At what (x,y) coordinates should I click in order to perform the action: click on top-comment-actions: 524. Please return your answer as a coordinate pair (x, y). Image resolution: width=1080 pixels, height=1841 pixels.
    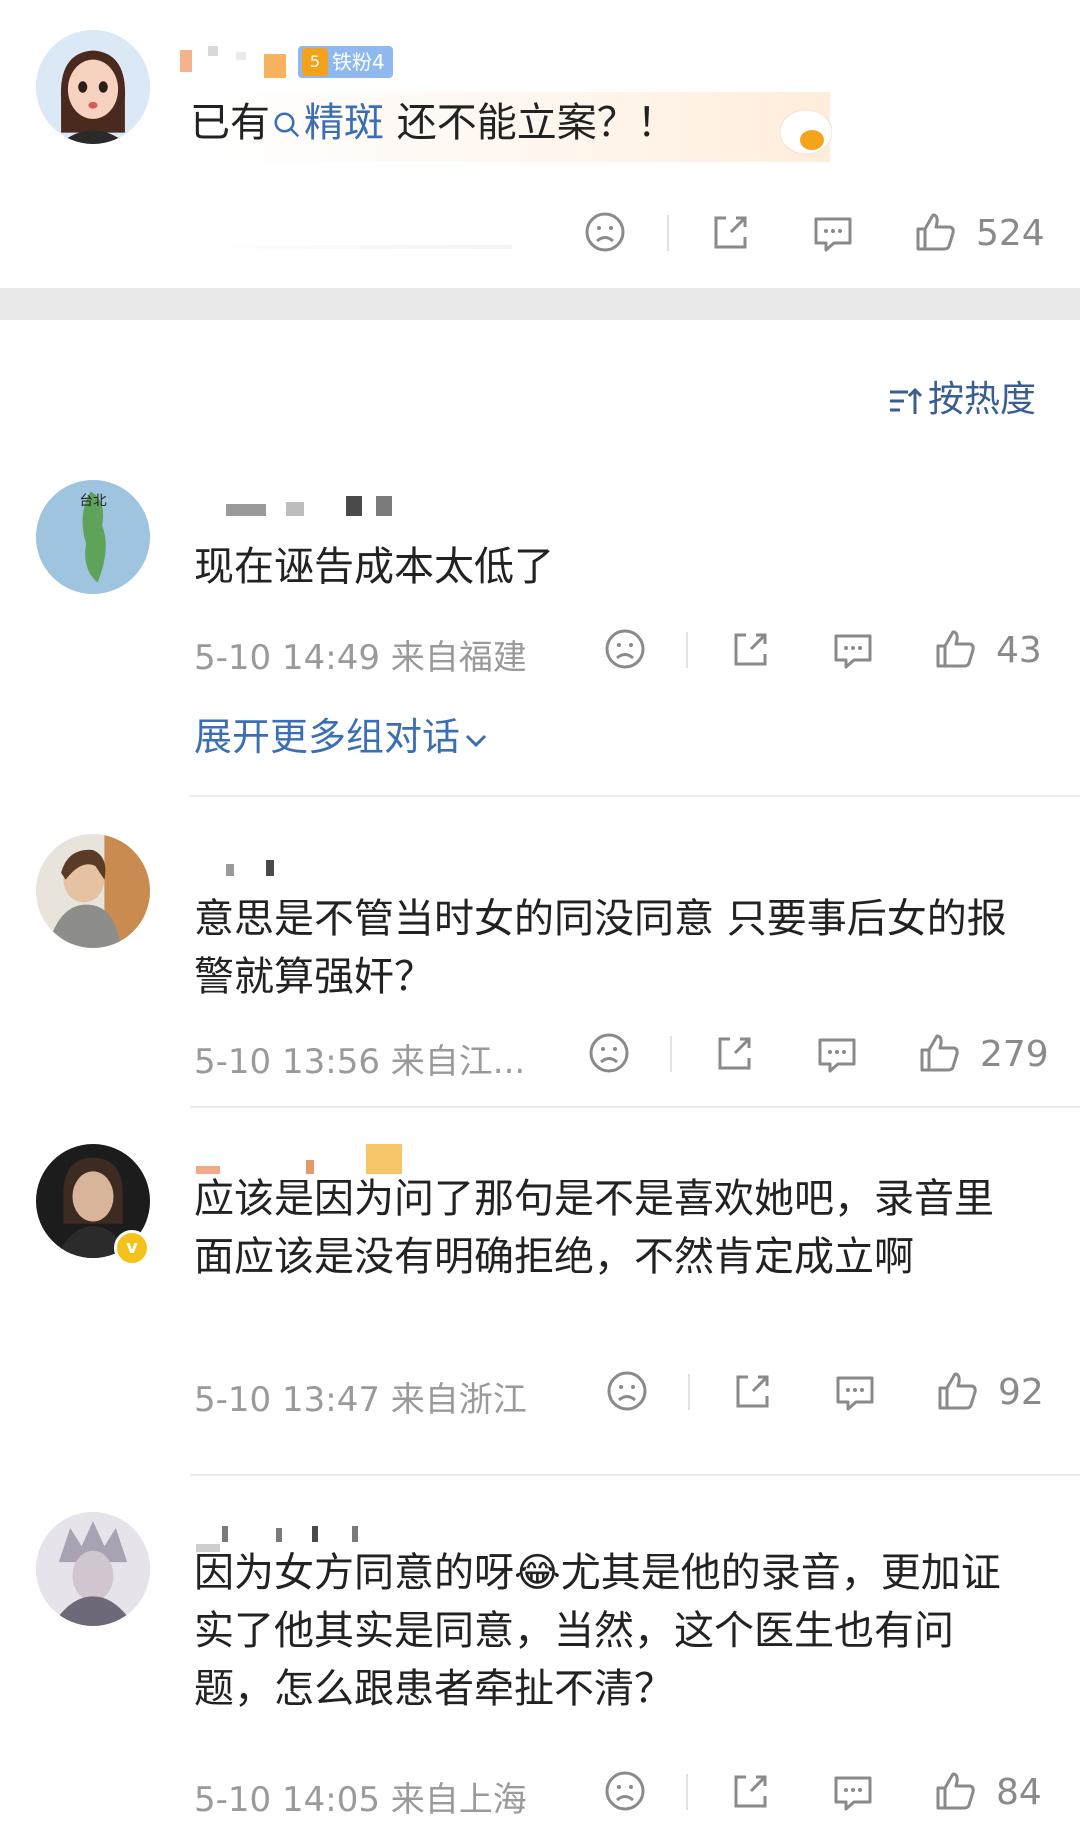
    Looking at the image, I should click on (540, 240).